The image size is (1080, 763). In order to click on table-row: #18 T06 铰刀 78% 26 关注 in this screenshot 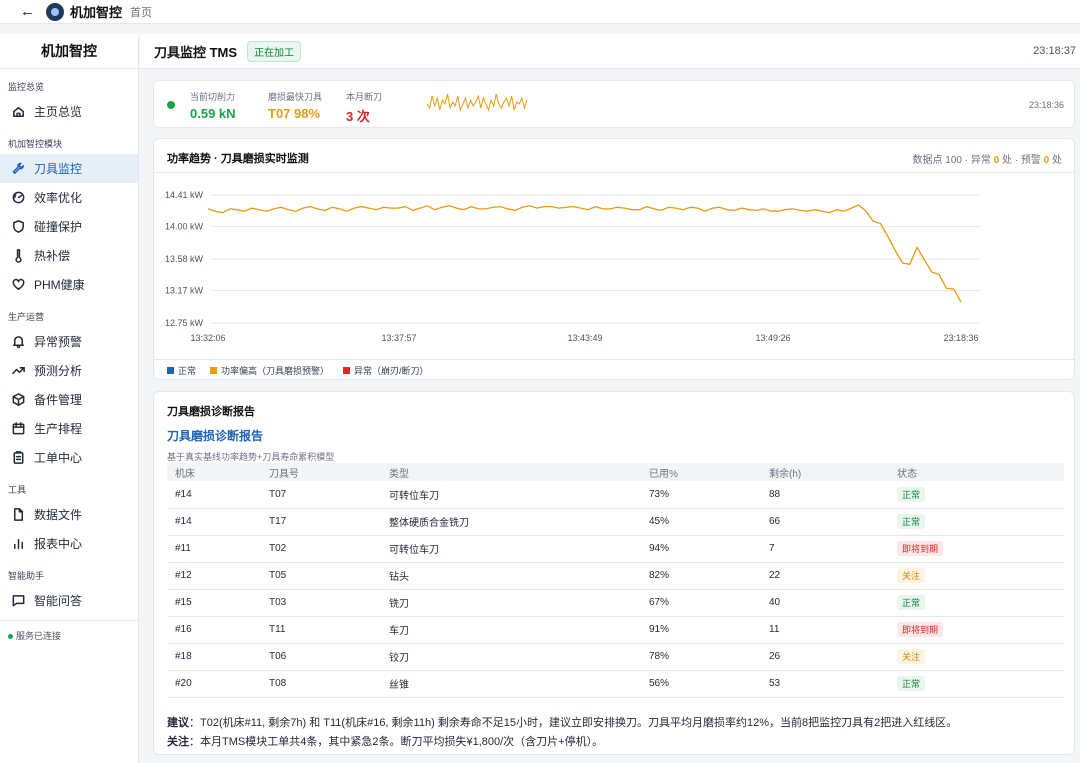, I will do `click(615, 657)`.